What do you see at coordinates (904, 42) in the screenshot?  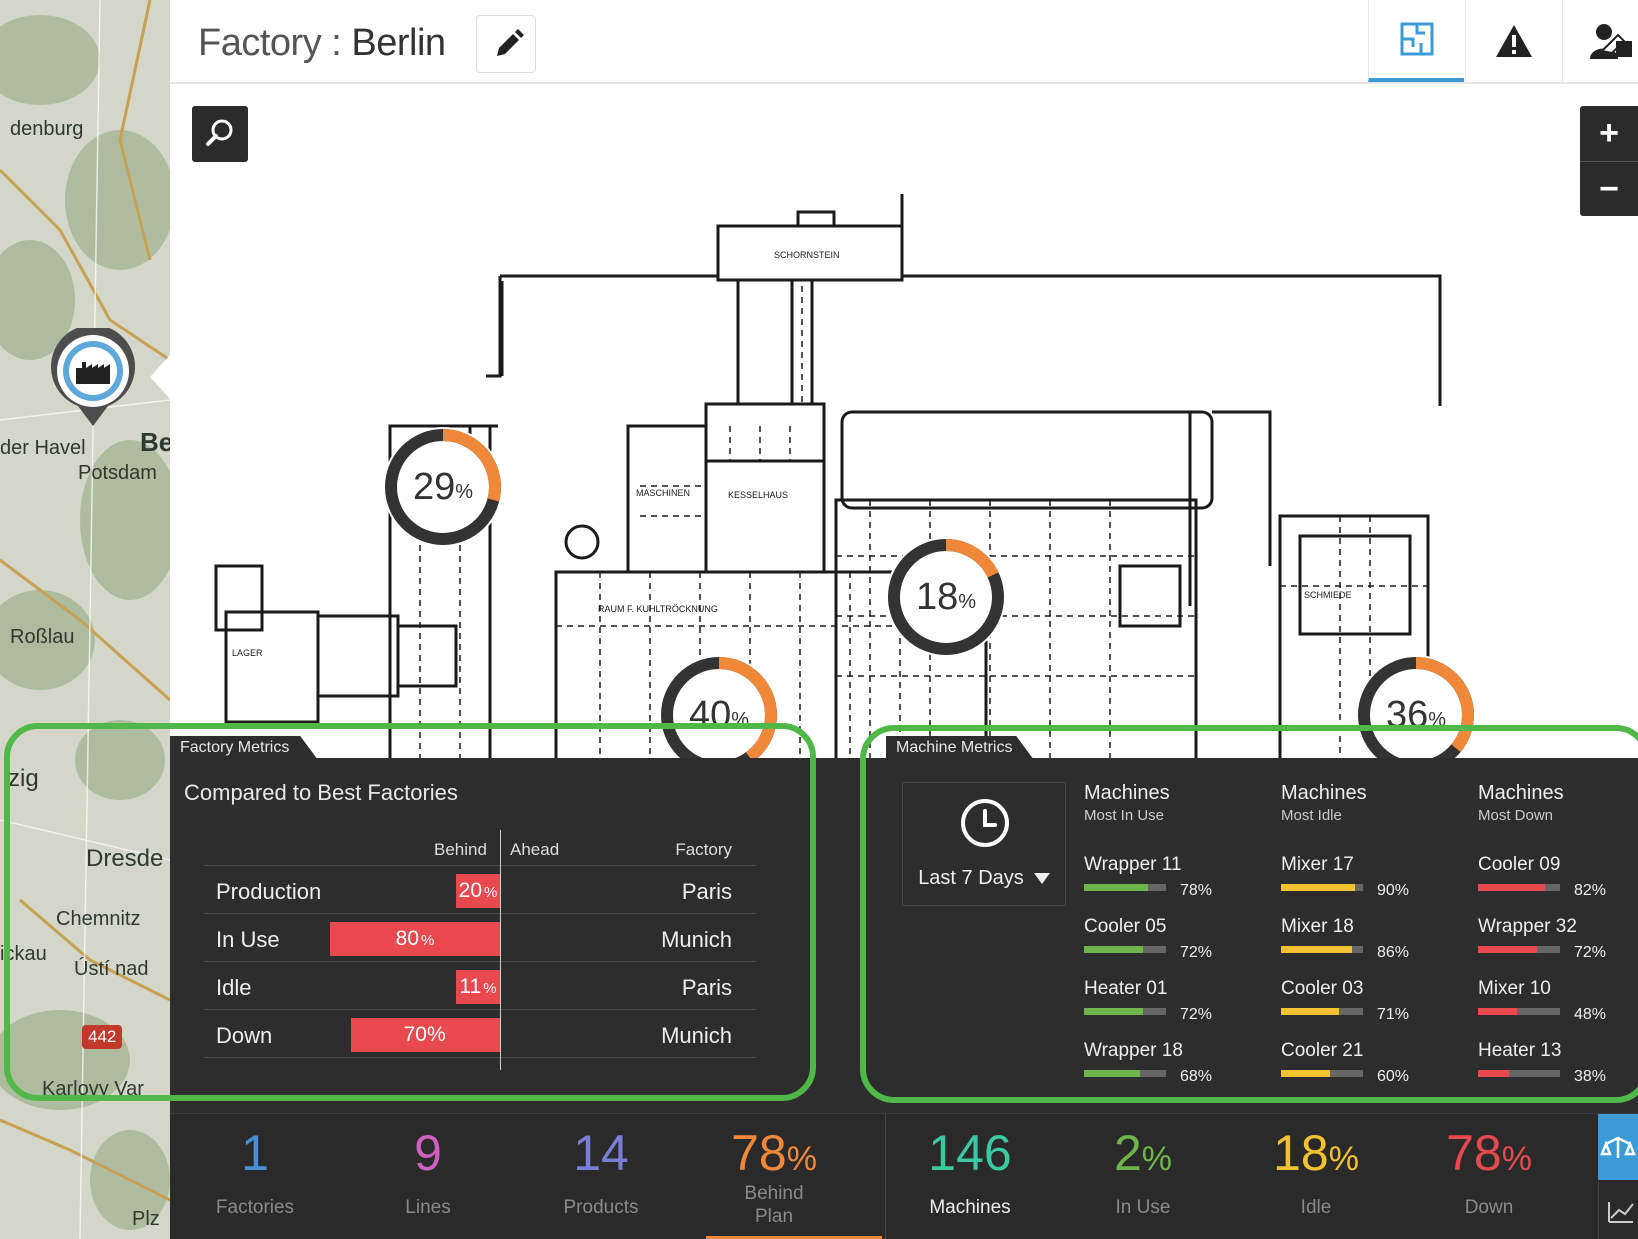 I see `top-bar: Factory : Berlin` at bounding box center [904, 42].